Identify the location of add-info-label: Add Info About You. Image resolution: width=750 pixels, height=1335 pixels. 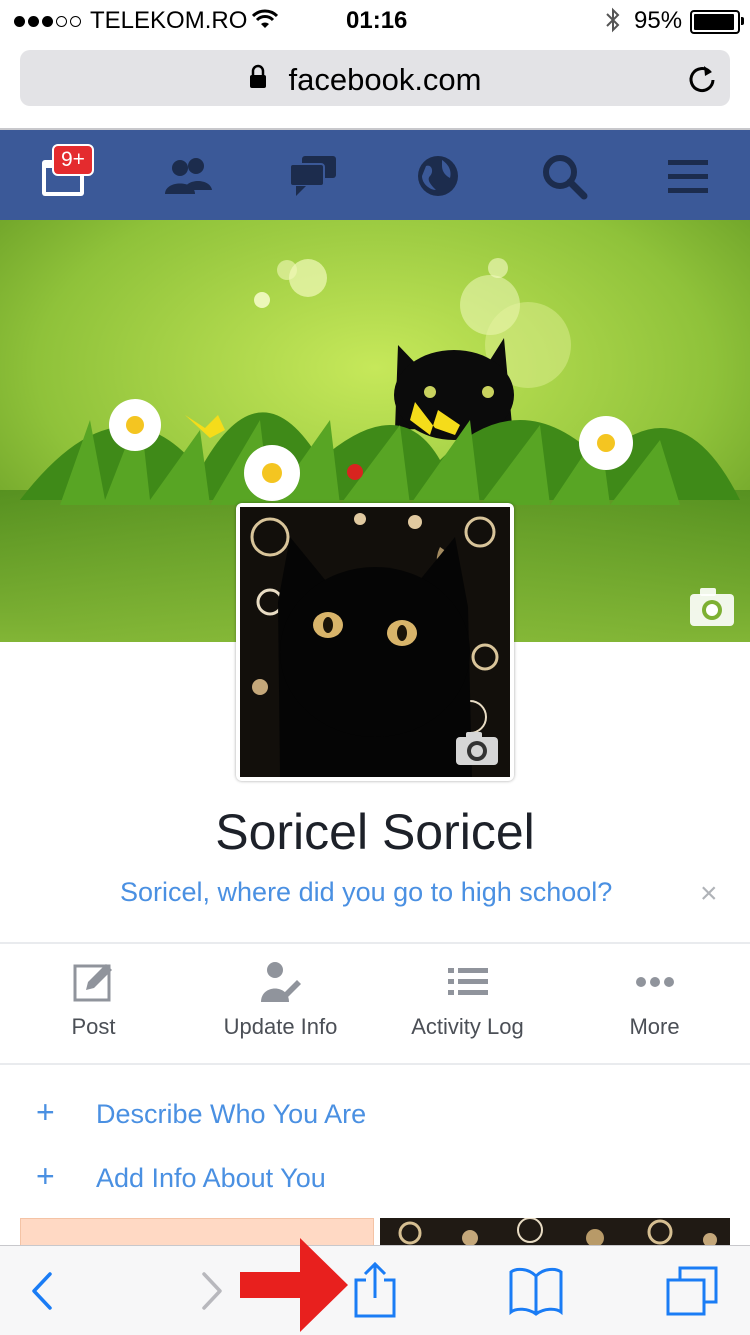
(211, 1178).